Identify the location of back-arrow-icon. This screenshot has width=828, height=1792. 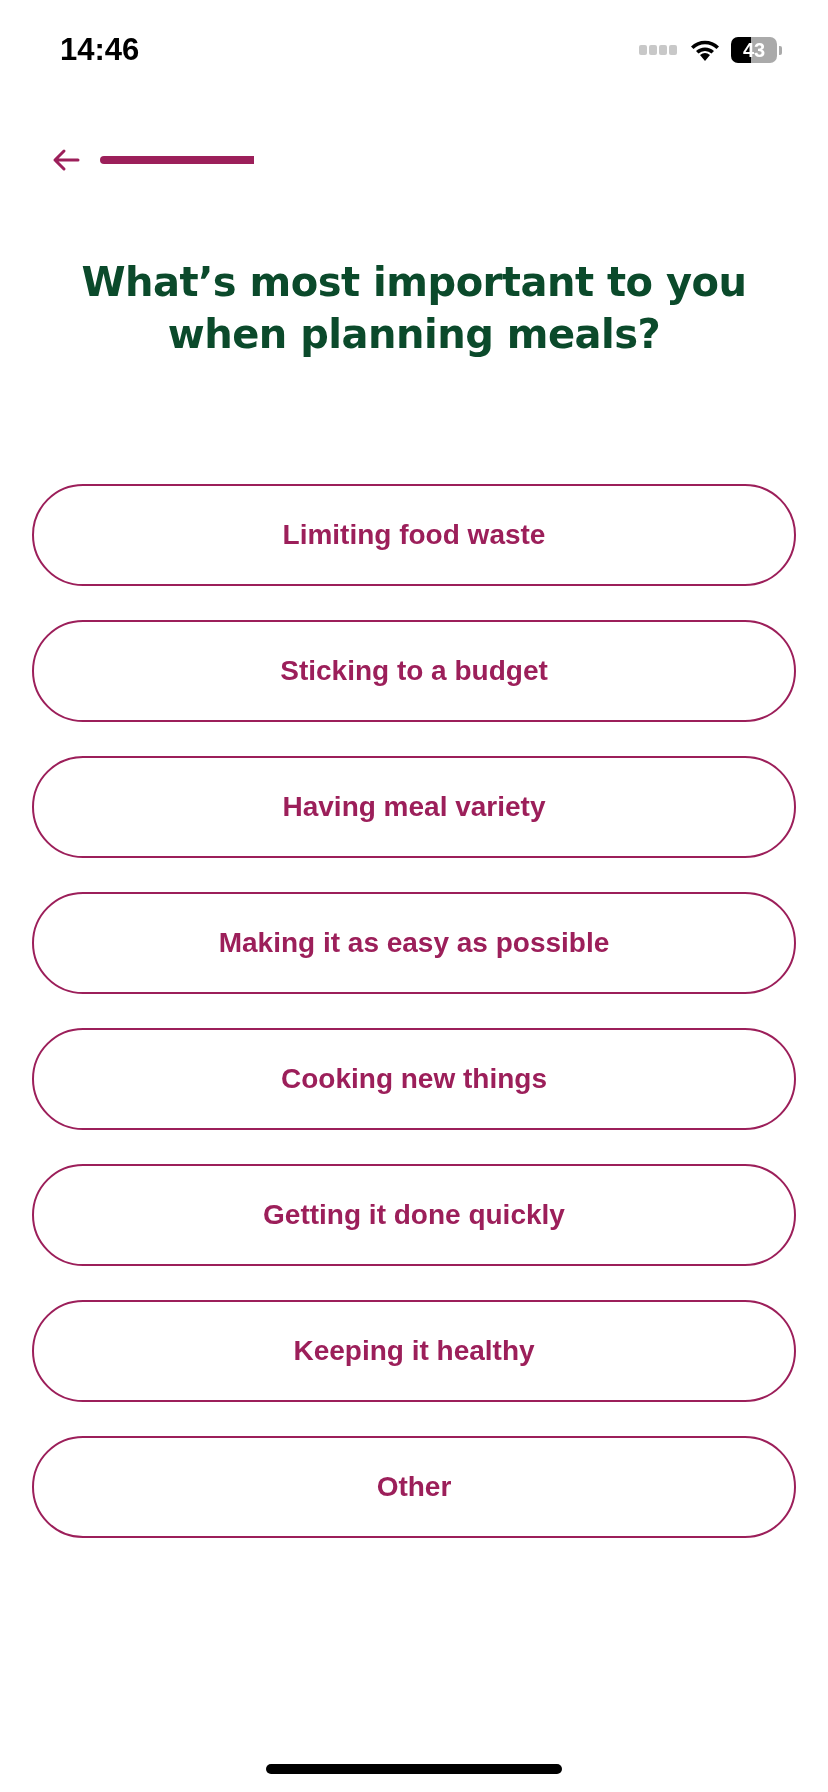
(66, 160).